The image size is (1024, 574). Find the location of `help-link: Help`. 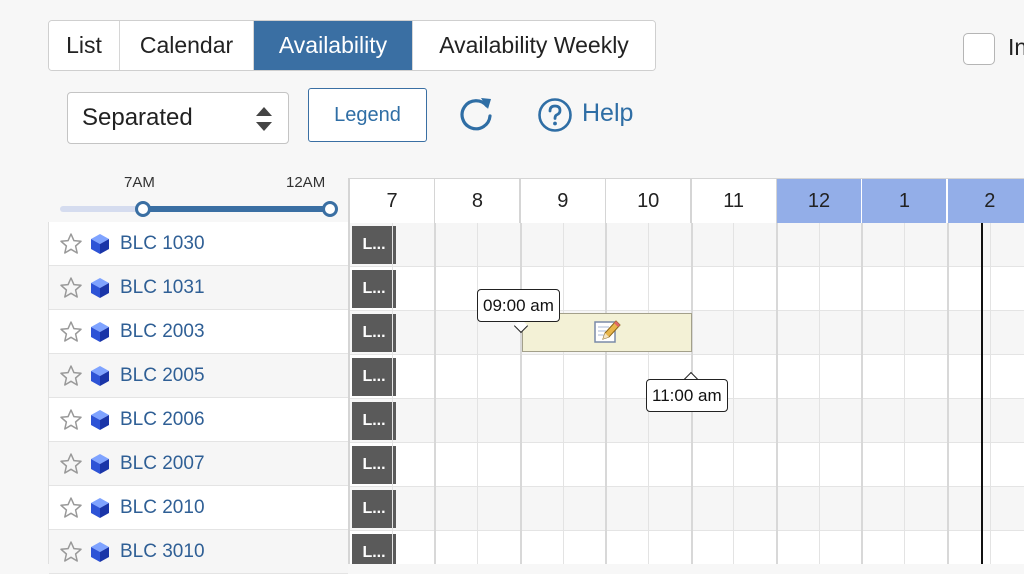

help-link: Help is located at coordinates (607, 113).